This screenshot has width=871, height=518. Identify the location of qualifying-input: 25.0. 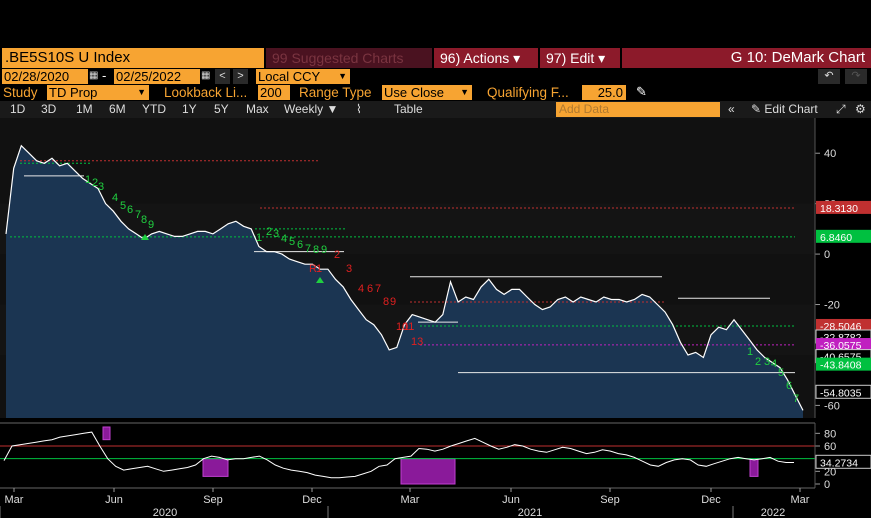
(604, 92).